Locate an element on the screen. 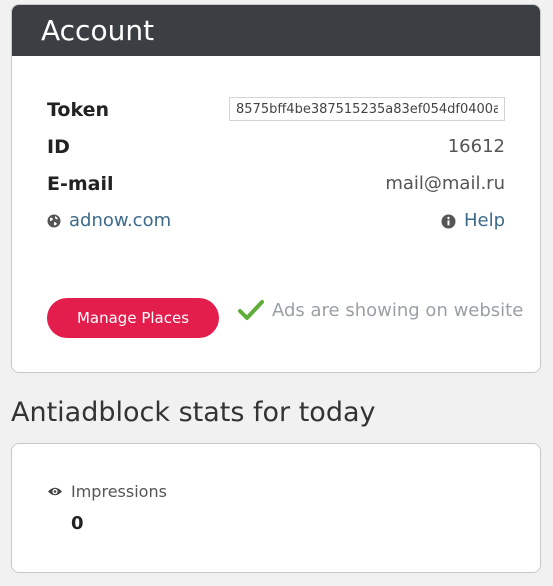 The height and width of the screenshot is (586, 553). manage-places-button: Manage Places is located at coordinates (133, 318).